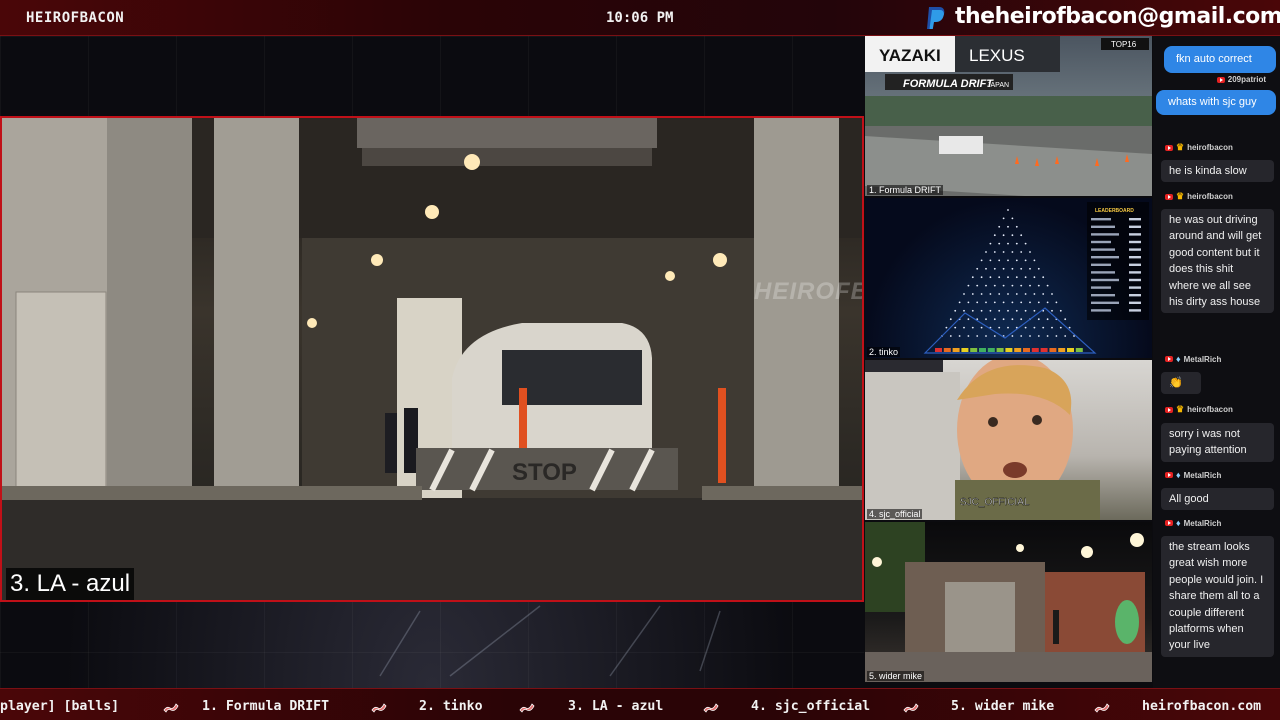 Image resolution: width=1280 pixels, height=720 pixels. Describe the element at coordinates (811, 706) in the screenshot. I see `ticker-item: 4. sjc_official` at that location.